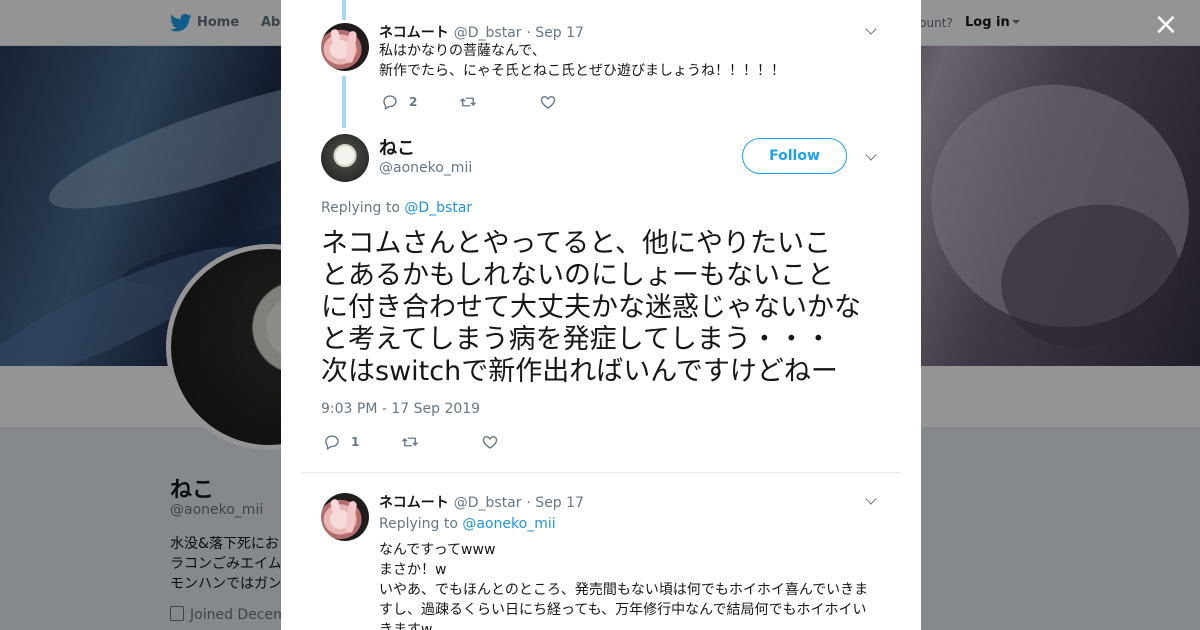 This screenshot has width=1200, height=630. Describe the element at coordinates (397, 147) in the screenshot. I see `main-tweet-author-name: ねこ` at that location.